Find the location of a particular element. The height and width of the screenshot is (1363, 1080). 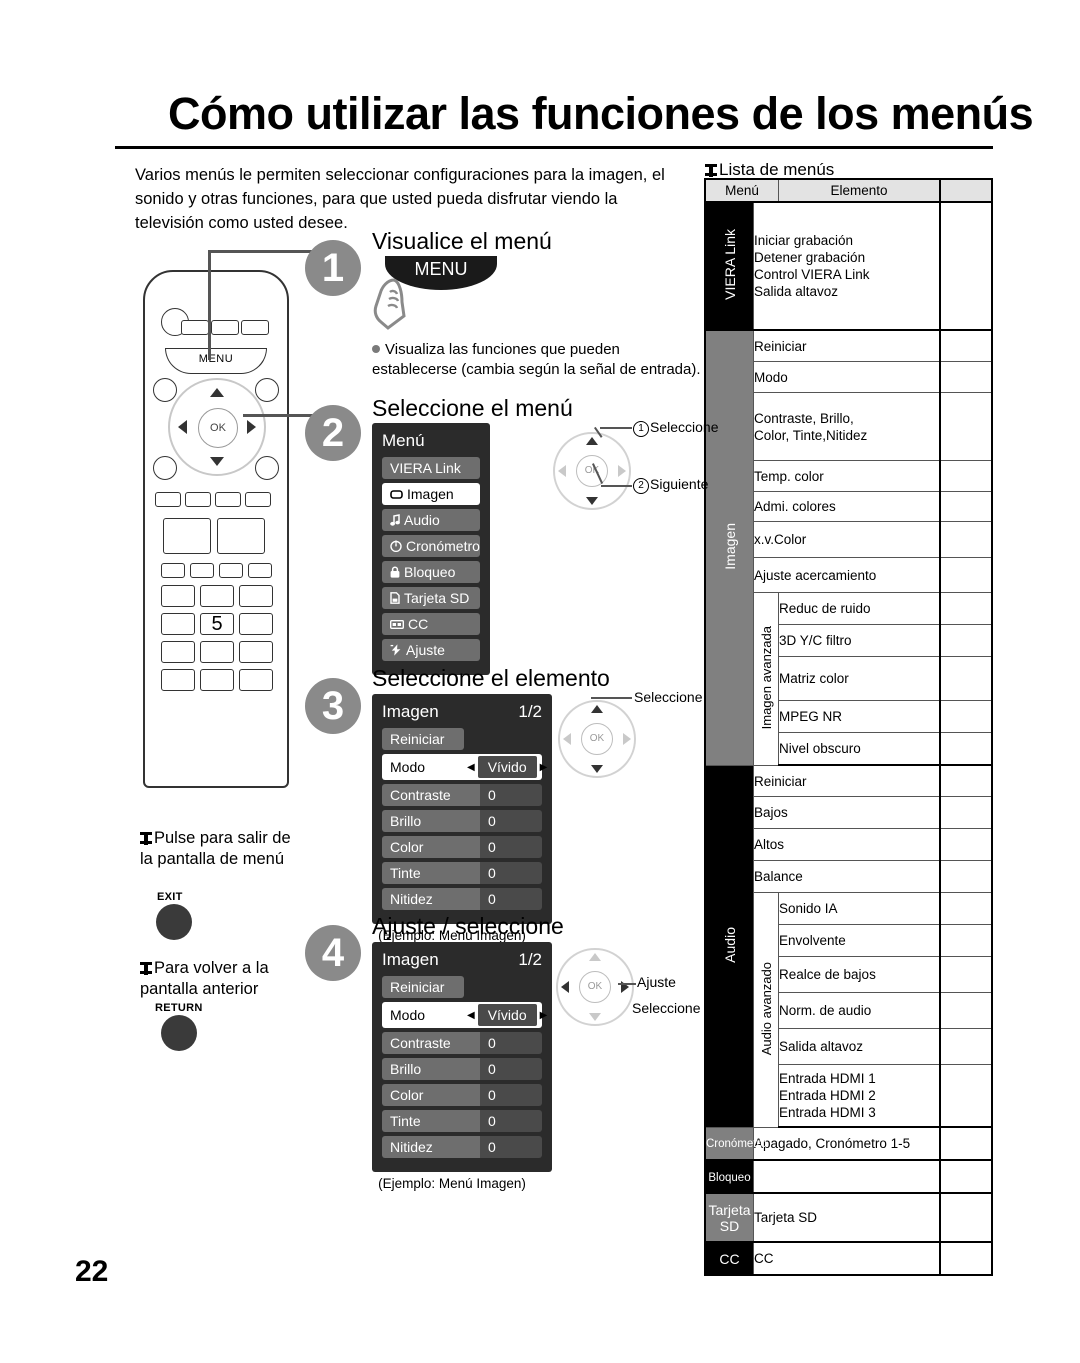

table-header-row: Menú Elemento is located at coordinates (848, 190).